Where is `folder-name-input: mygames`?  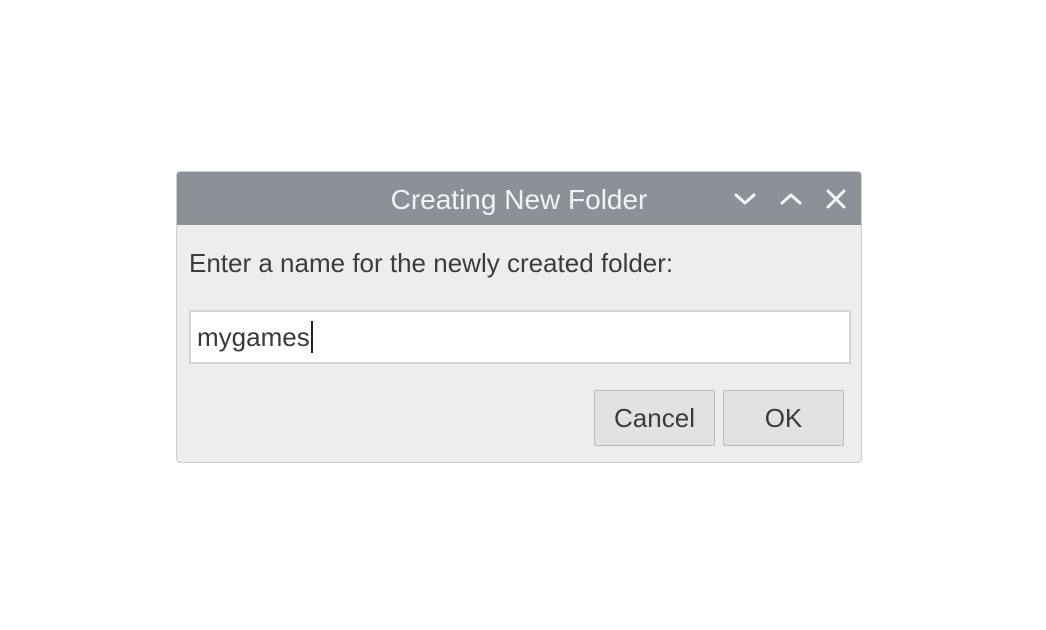
folder-name-input: mygames is located at coordinates (520, 337).